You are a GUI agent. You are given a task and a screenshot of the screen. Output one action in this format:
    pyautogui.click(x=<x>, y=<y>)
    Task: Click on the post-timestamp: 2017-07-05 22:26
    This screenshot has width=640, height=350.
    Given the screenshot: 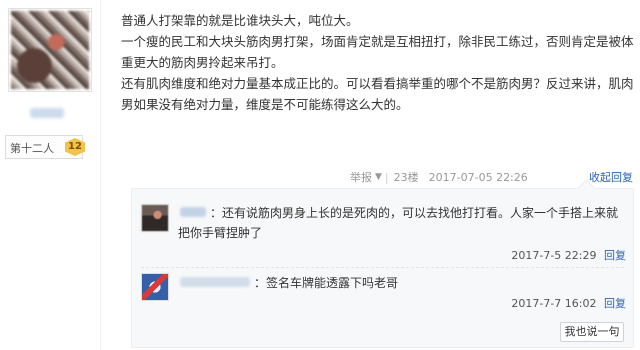 What is the action you would take?
    pyautogui.click(x=478, y=177)
    